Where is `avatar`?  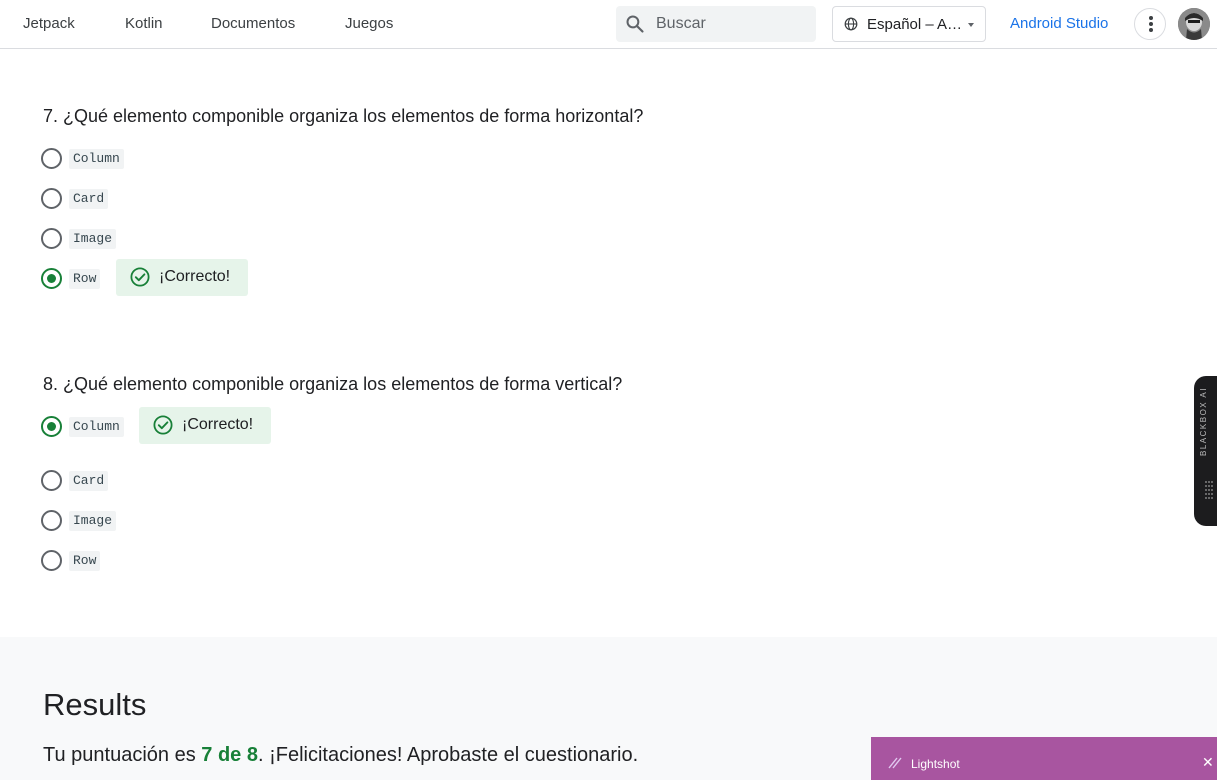 avatar is located at coordinates (1194, 24).